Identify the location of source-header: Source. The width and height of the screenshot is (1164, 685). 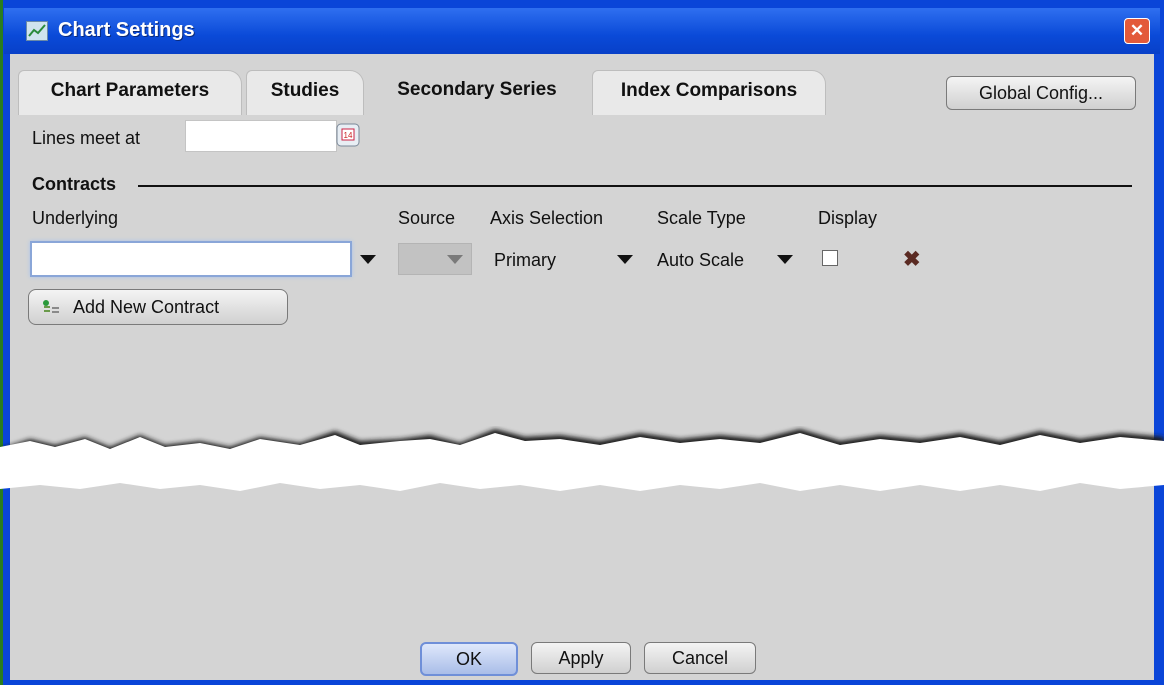
(427, 218).